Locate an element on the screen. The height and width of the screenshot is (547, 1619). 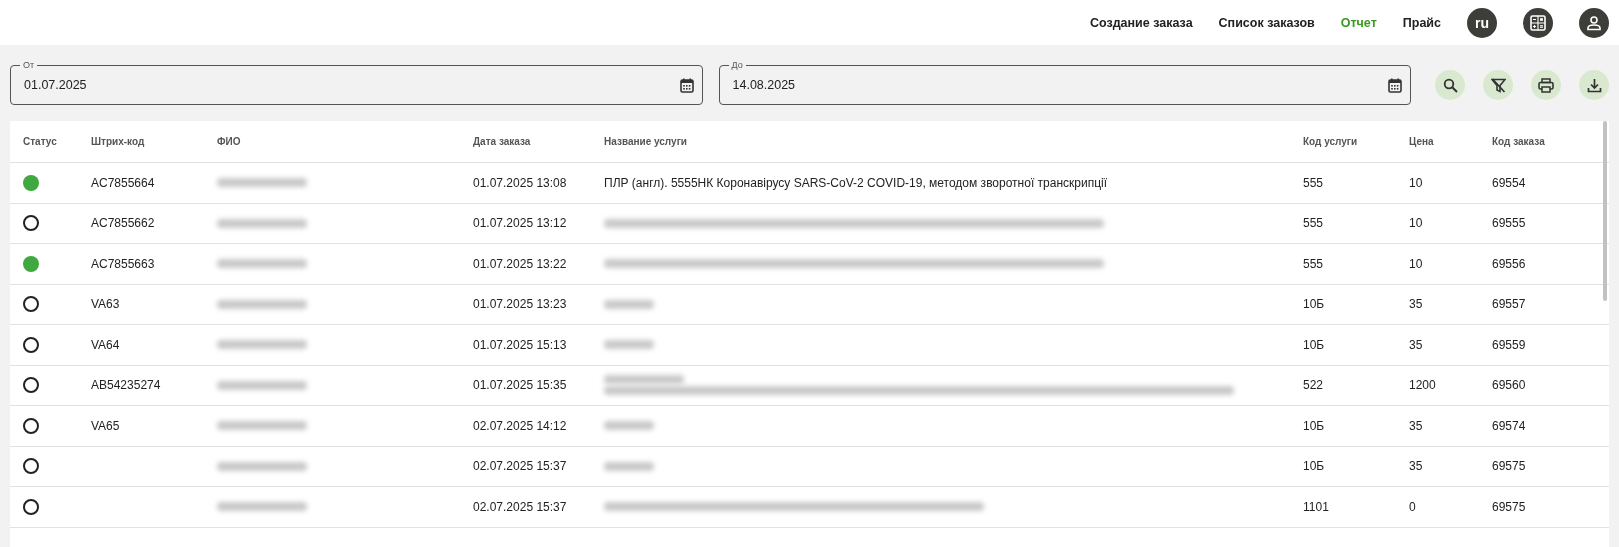
field-label: От is located at coordinates (29, 65).